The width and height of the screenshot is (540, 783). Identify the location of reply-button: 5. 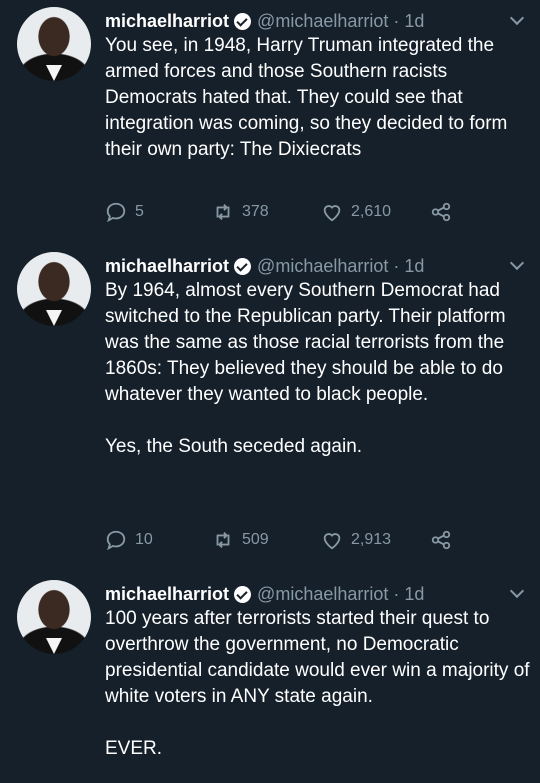
(124, 212).